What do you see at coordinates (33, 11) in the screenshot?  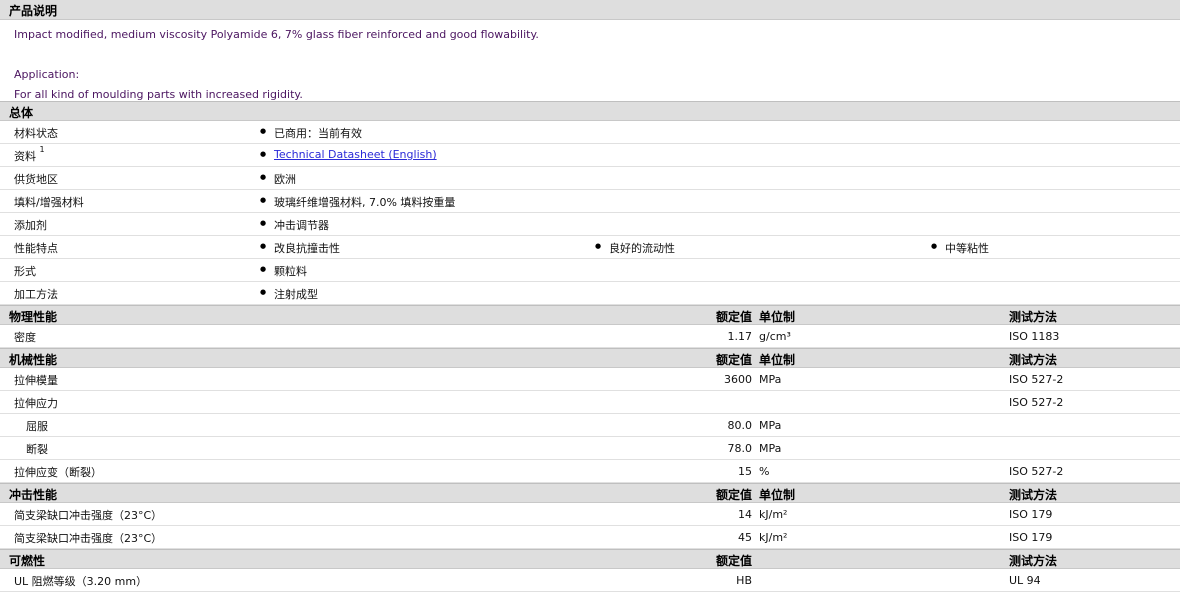 I see `section-title: 产品说明` at bounding box center [33, 11].